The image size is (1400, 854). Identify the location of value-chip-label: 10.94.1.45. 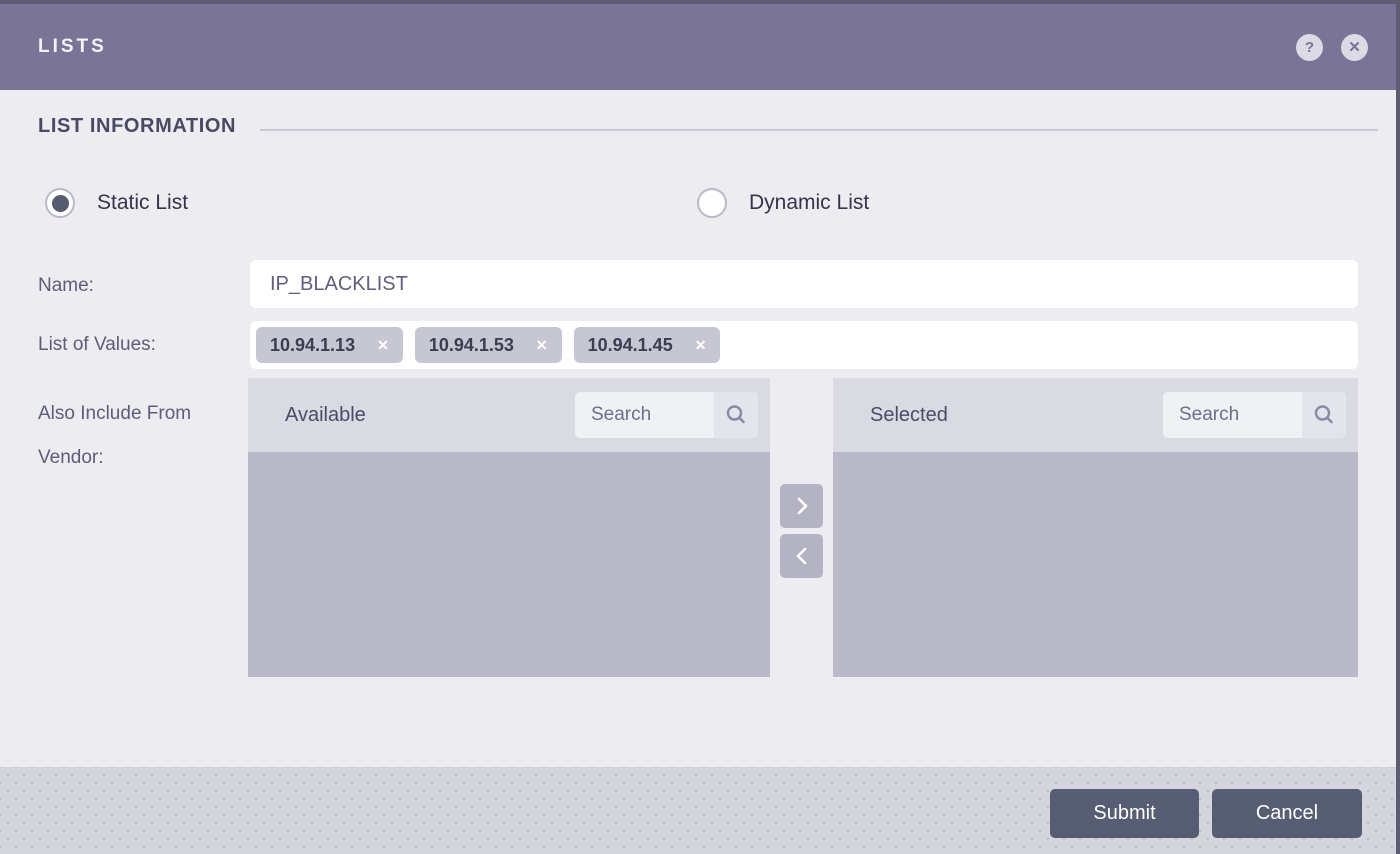
(630, 344).